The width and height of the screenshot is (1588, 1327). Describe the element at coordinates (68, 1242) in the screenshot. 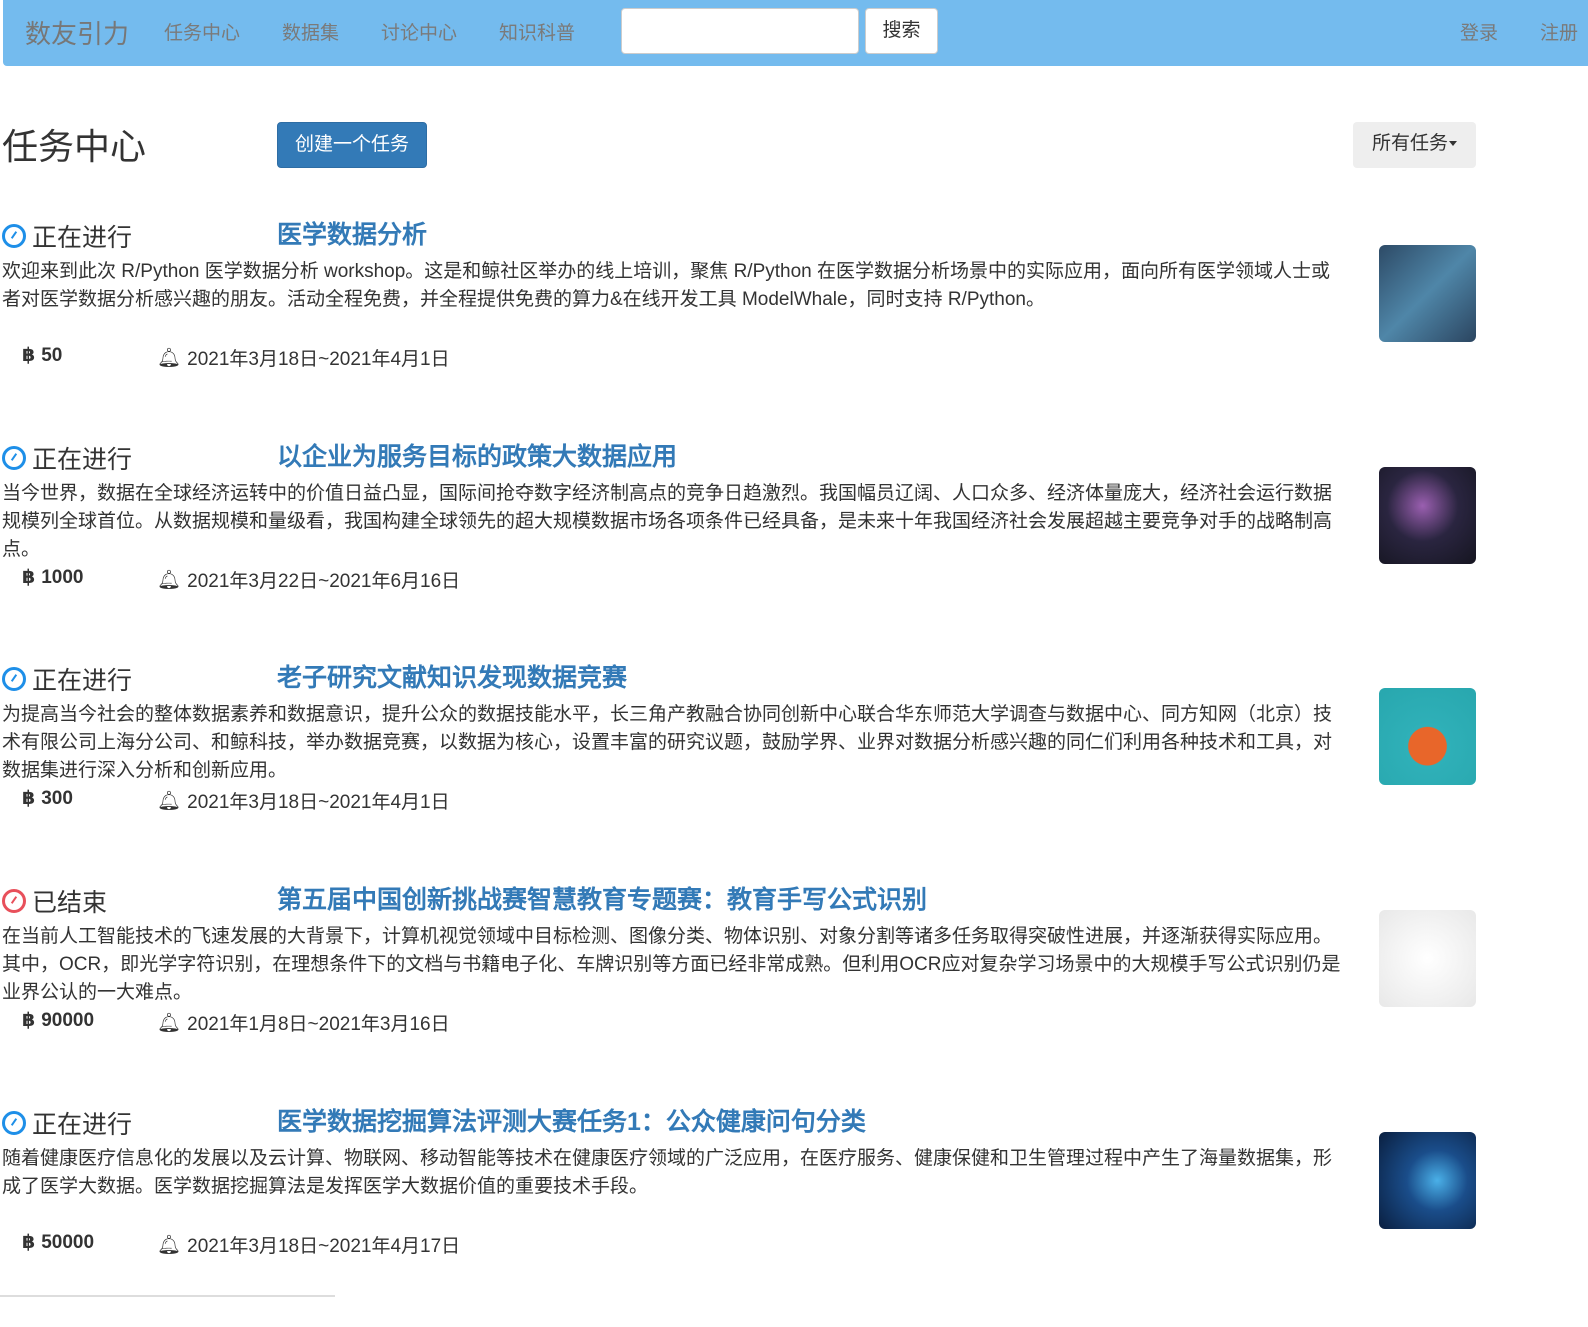

I see `reward-value: 50000` at that location.